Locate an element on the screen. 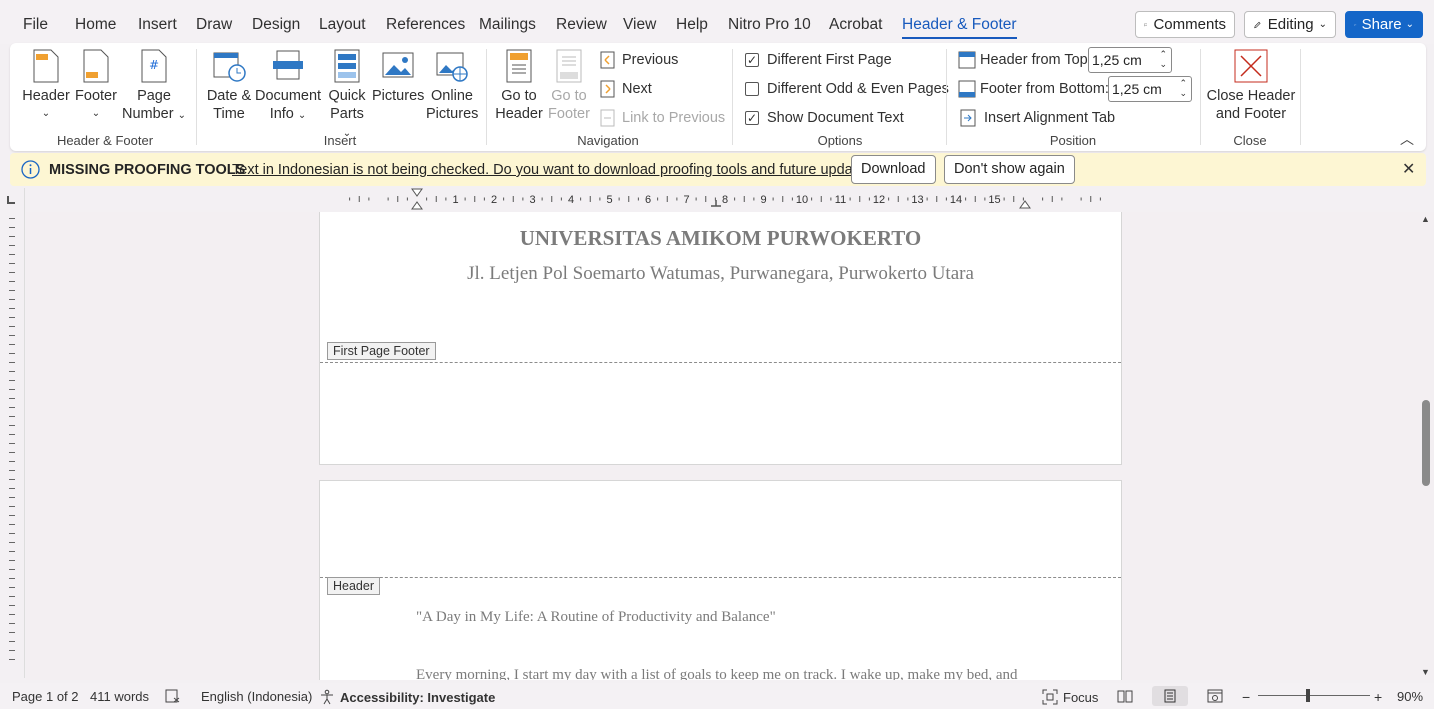  scrollbar-thumb is located at coordinates (1426, 443).